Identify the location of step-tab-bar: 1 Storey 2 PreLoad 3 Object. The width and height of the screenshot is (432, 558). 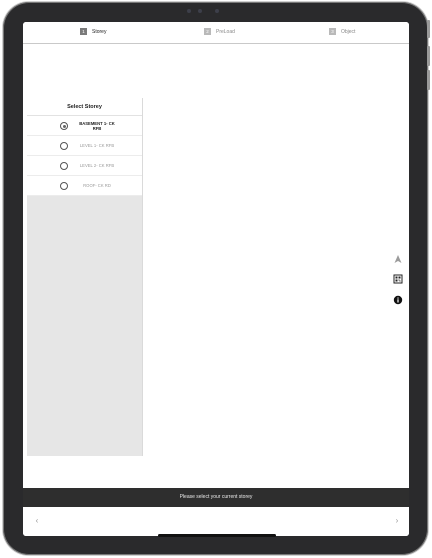
(216, 33).